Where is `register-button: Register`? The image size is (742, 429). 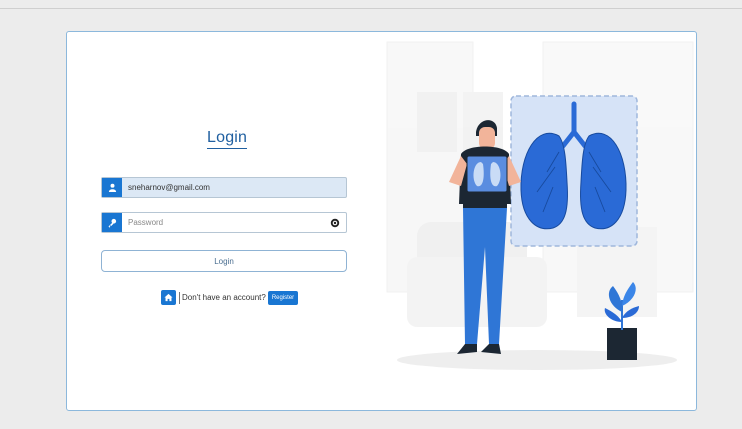
register-button: Register is located at coordinates (283, 297).